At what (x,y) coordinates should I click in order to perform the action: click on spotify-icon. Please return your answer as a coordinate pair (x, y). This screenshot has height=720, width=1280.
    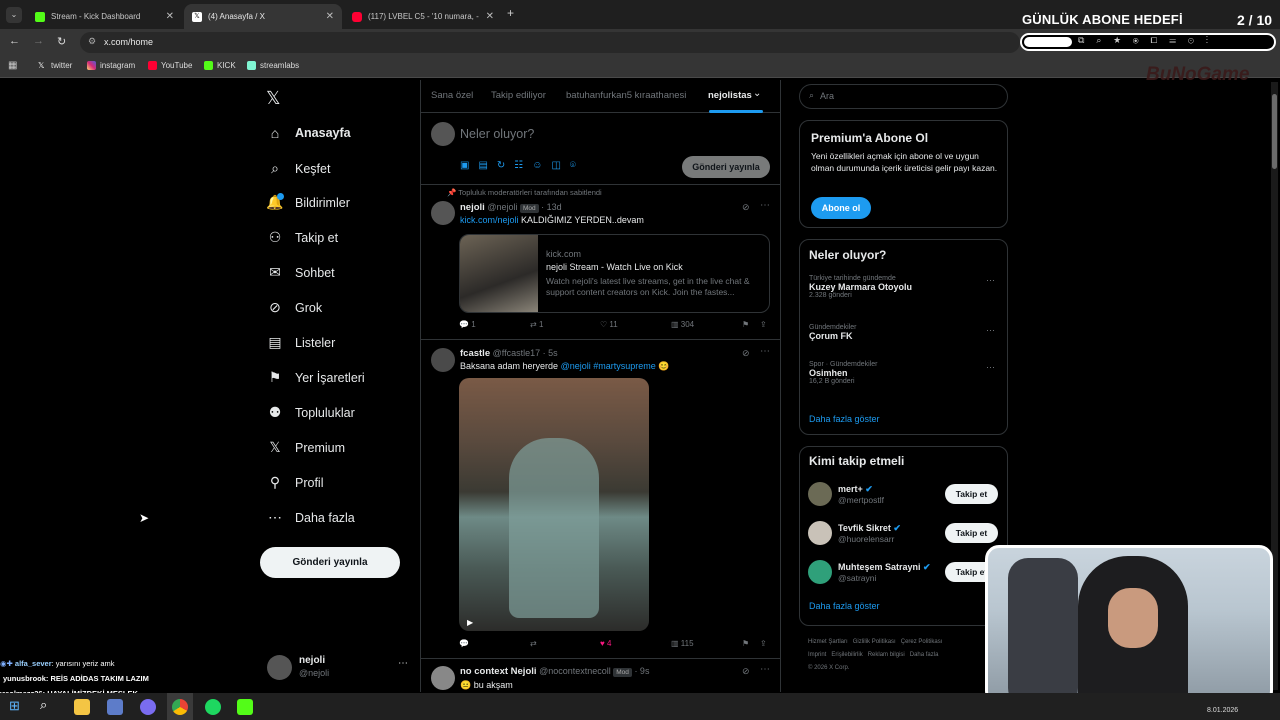
    Looking at the image, I should click on (213, 707).